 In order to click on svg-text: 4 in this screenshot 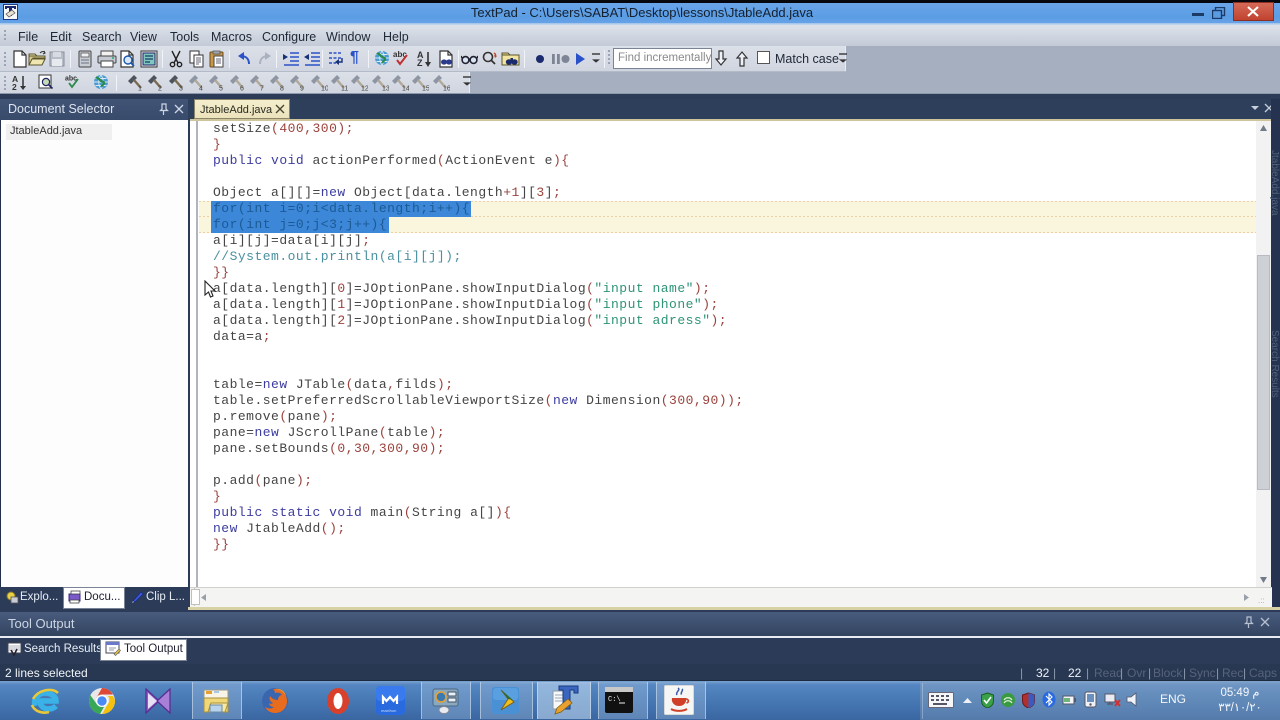, I will do `click(201, 89)`.